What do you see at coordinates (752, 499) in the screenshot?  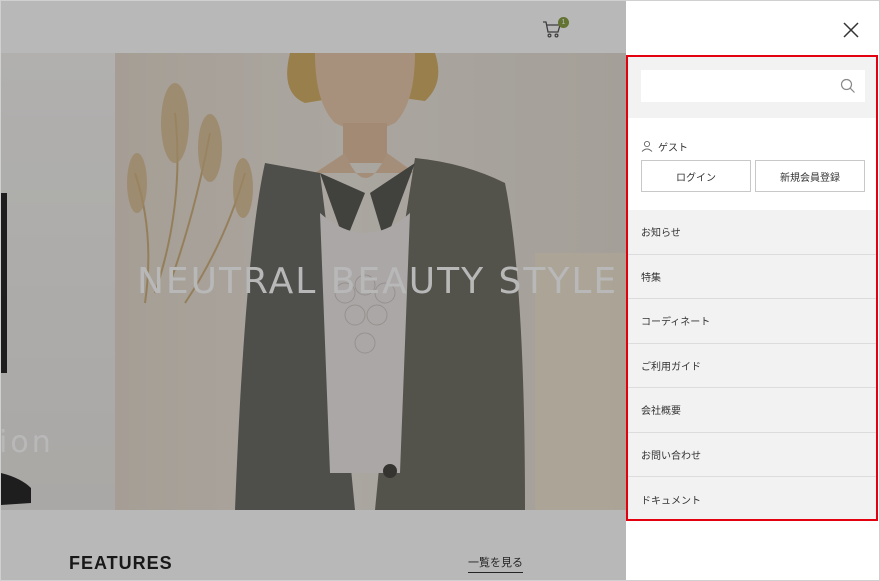 I see `menu-item-documents: ドキュメント` at bounding box center [752, 499].